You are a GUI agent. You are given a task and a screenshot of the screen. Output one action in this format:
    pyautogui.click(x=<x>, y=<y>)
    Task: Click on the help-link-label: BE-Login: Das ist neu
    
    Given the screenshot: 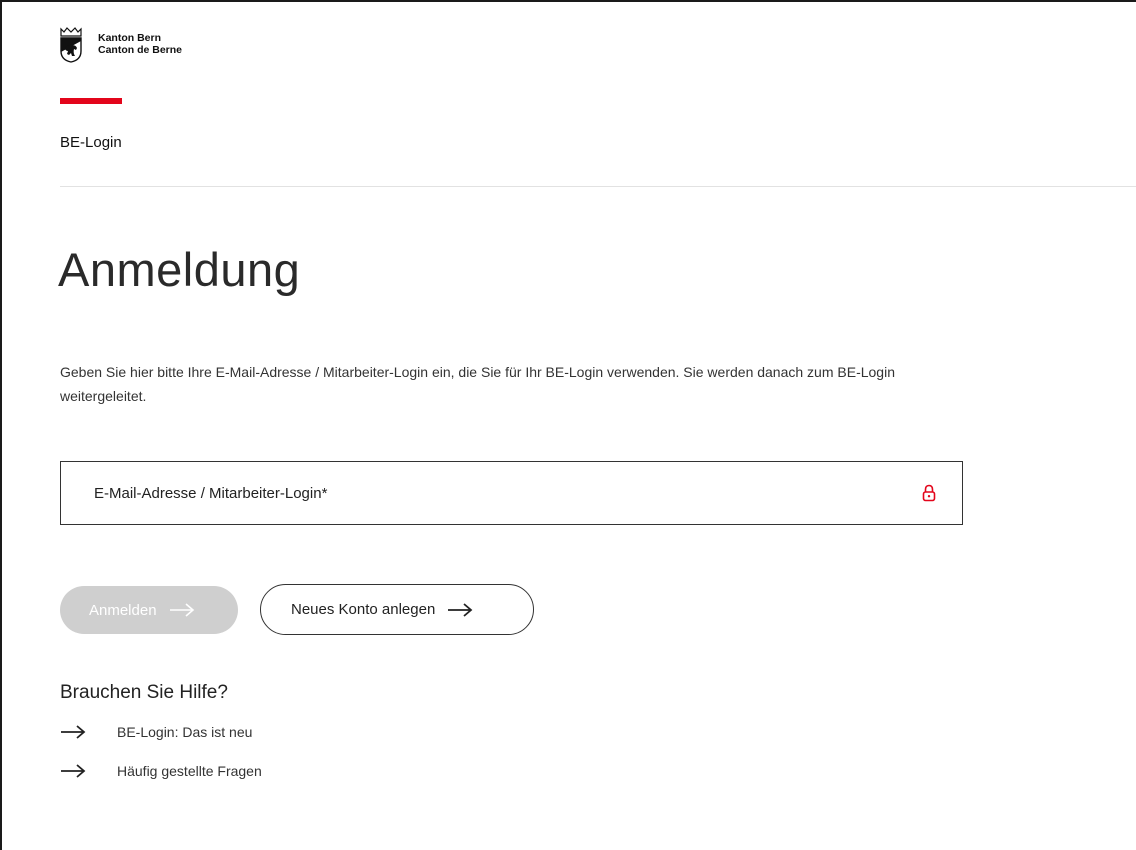 What is the action you would take?
    pyautogui.click(x=185, y=732)
    